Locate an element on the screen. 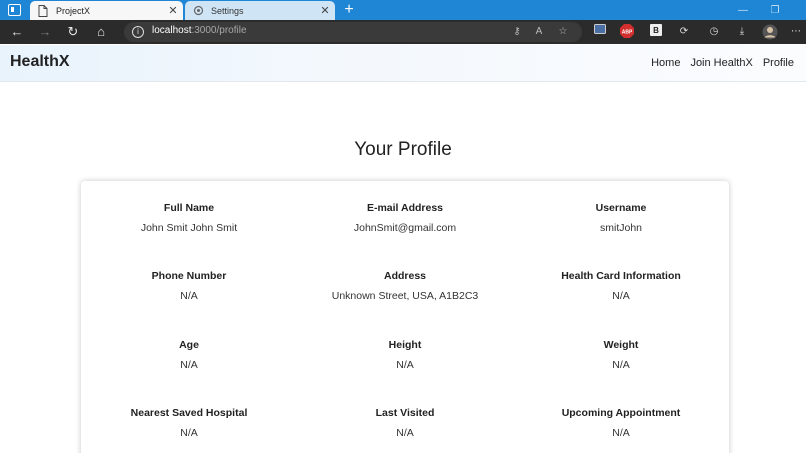 The image size is (806, 453). favorite-add-icon: ☆ is located at coordinates (563, 32).